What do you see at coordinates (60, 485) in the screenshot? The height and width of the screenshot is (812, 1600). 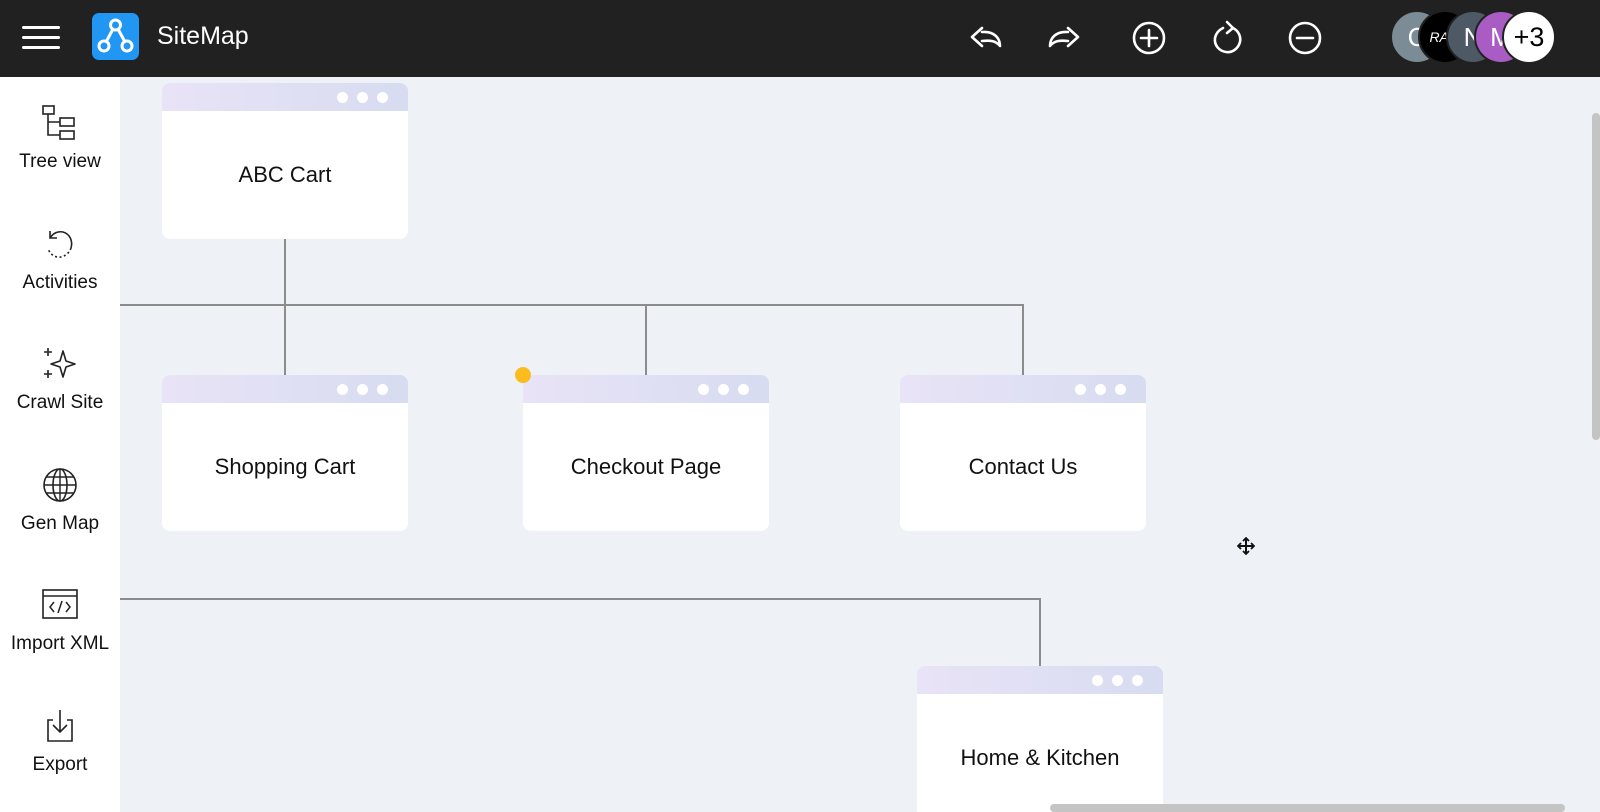 I see `globe-icon` at bounding box center [60, 485].